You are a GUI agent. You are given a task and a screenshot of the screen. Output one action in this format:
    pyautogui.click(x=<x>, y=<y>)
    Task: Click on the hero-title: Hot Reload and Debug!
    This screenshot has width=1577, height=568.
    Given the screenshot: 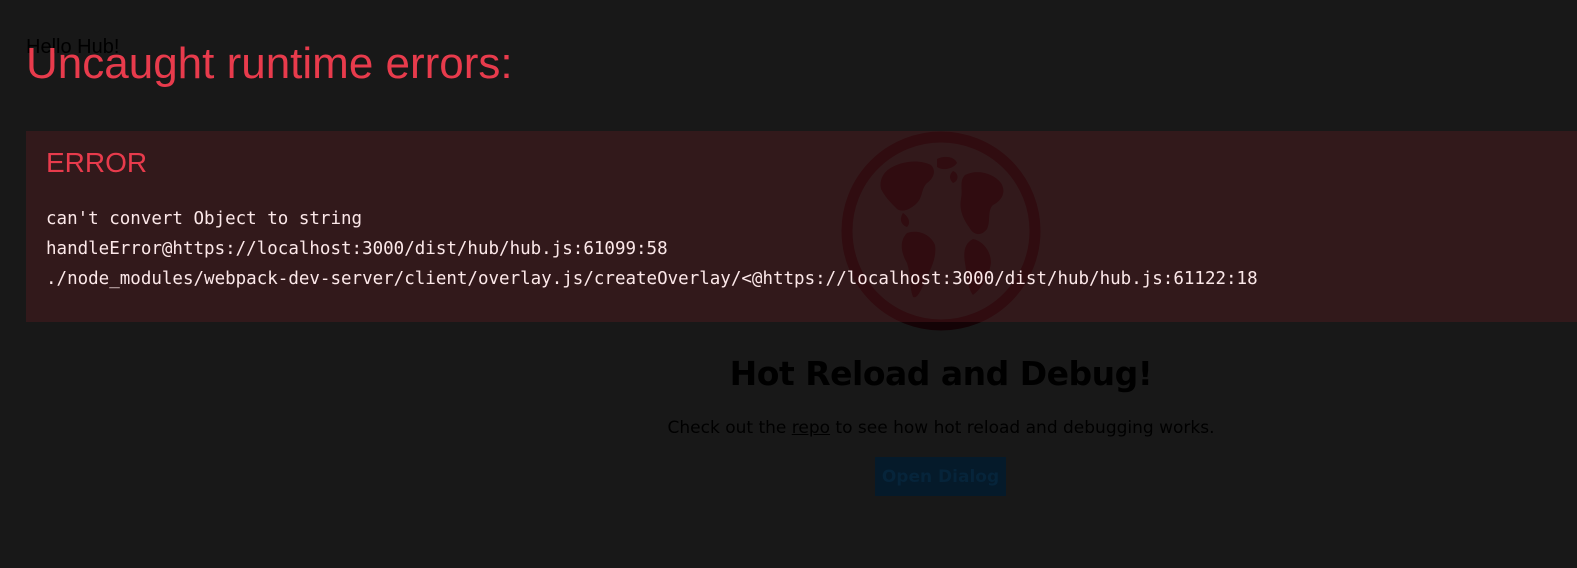 What is the action you would take?
    pyautogui.click(x=941, y=373)
    